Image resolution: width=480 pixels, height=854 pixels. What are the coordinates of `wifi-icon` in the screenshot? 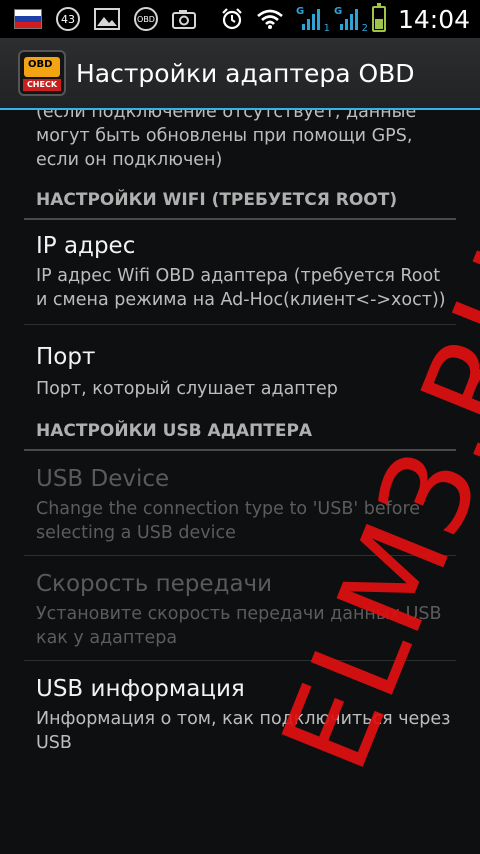 It's located at (270, 19).